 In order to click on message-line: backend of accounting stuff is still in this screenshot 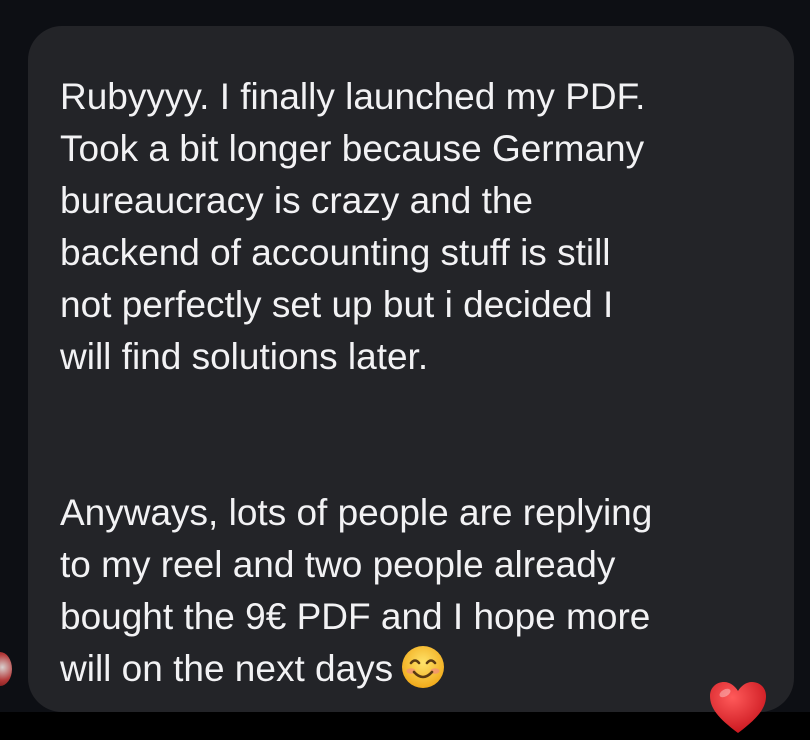, I will do `click(335, 252)`.